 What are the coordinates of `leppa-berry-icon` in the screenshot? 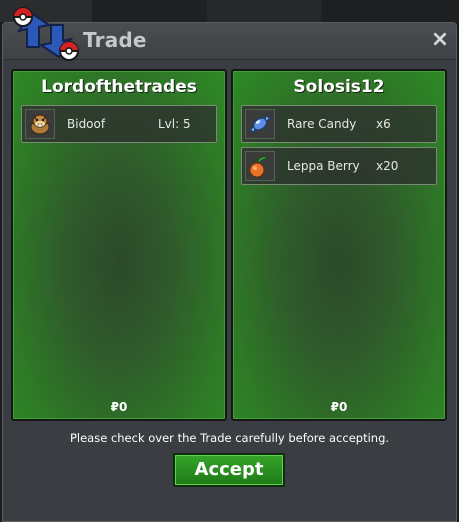 It's located at (260, 166).